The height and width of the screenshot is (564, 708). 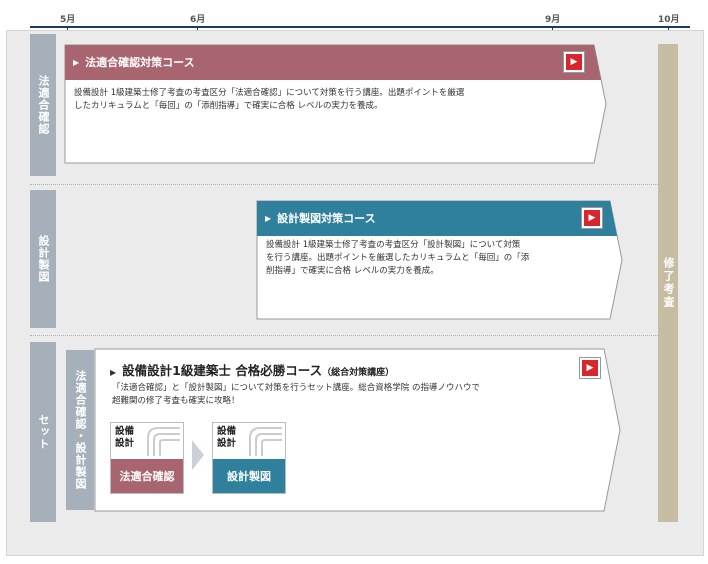 What do you see at coordinates (80, 430) in the screenshot?
I see `set-side-label: 法適合確認・設計製図` at bounding box center [80, 430].